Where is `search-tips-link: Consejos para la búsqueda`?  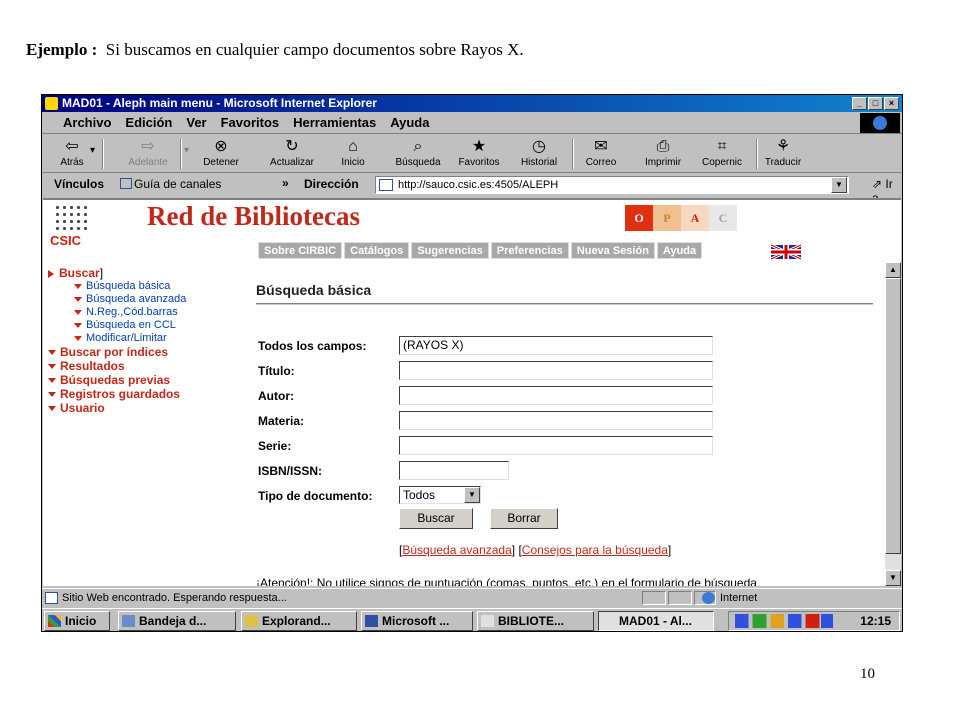
search-tips-link: Consejos para la búsqueda is located at coordinates (595, 550).